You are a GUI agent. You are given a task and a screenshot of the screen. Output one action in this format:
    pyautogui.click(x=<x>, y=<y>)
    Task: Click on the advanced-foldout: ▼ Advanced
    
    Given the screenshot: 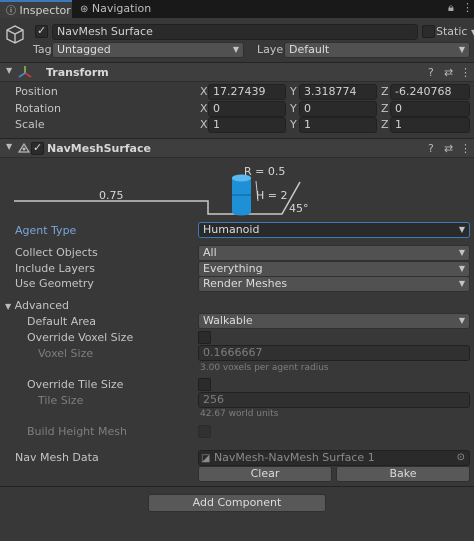 What is the action you would take?
    pyautogui.click(x=37, y=305)
    